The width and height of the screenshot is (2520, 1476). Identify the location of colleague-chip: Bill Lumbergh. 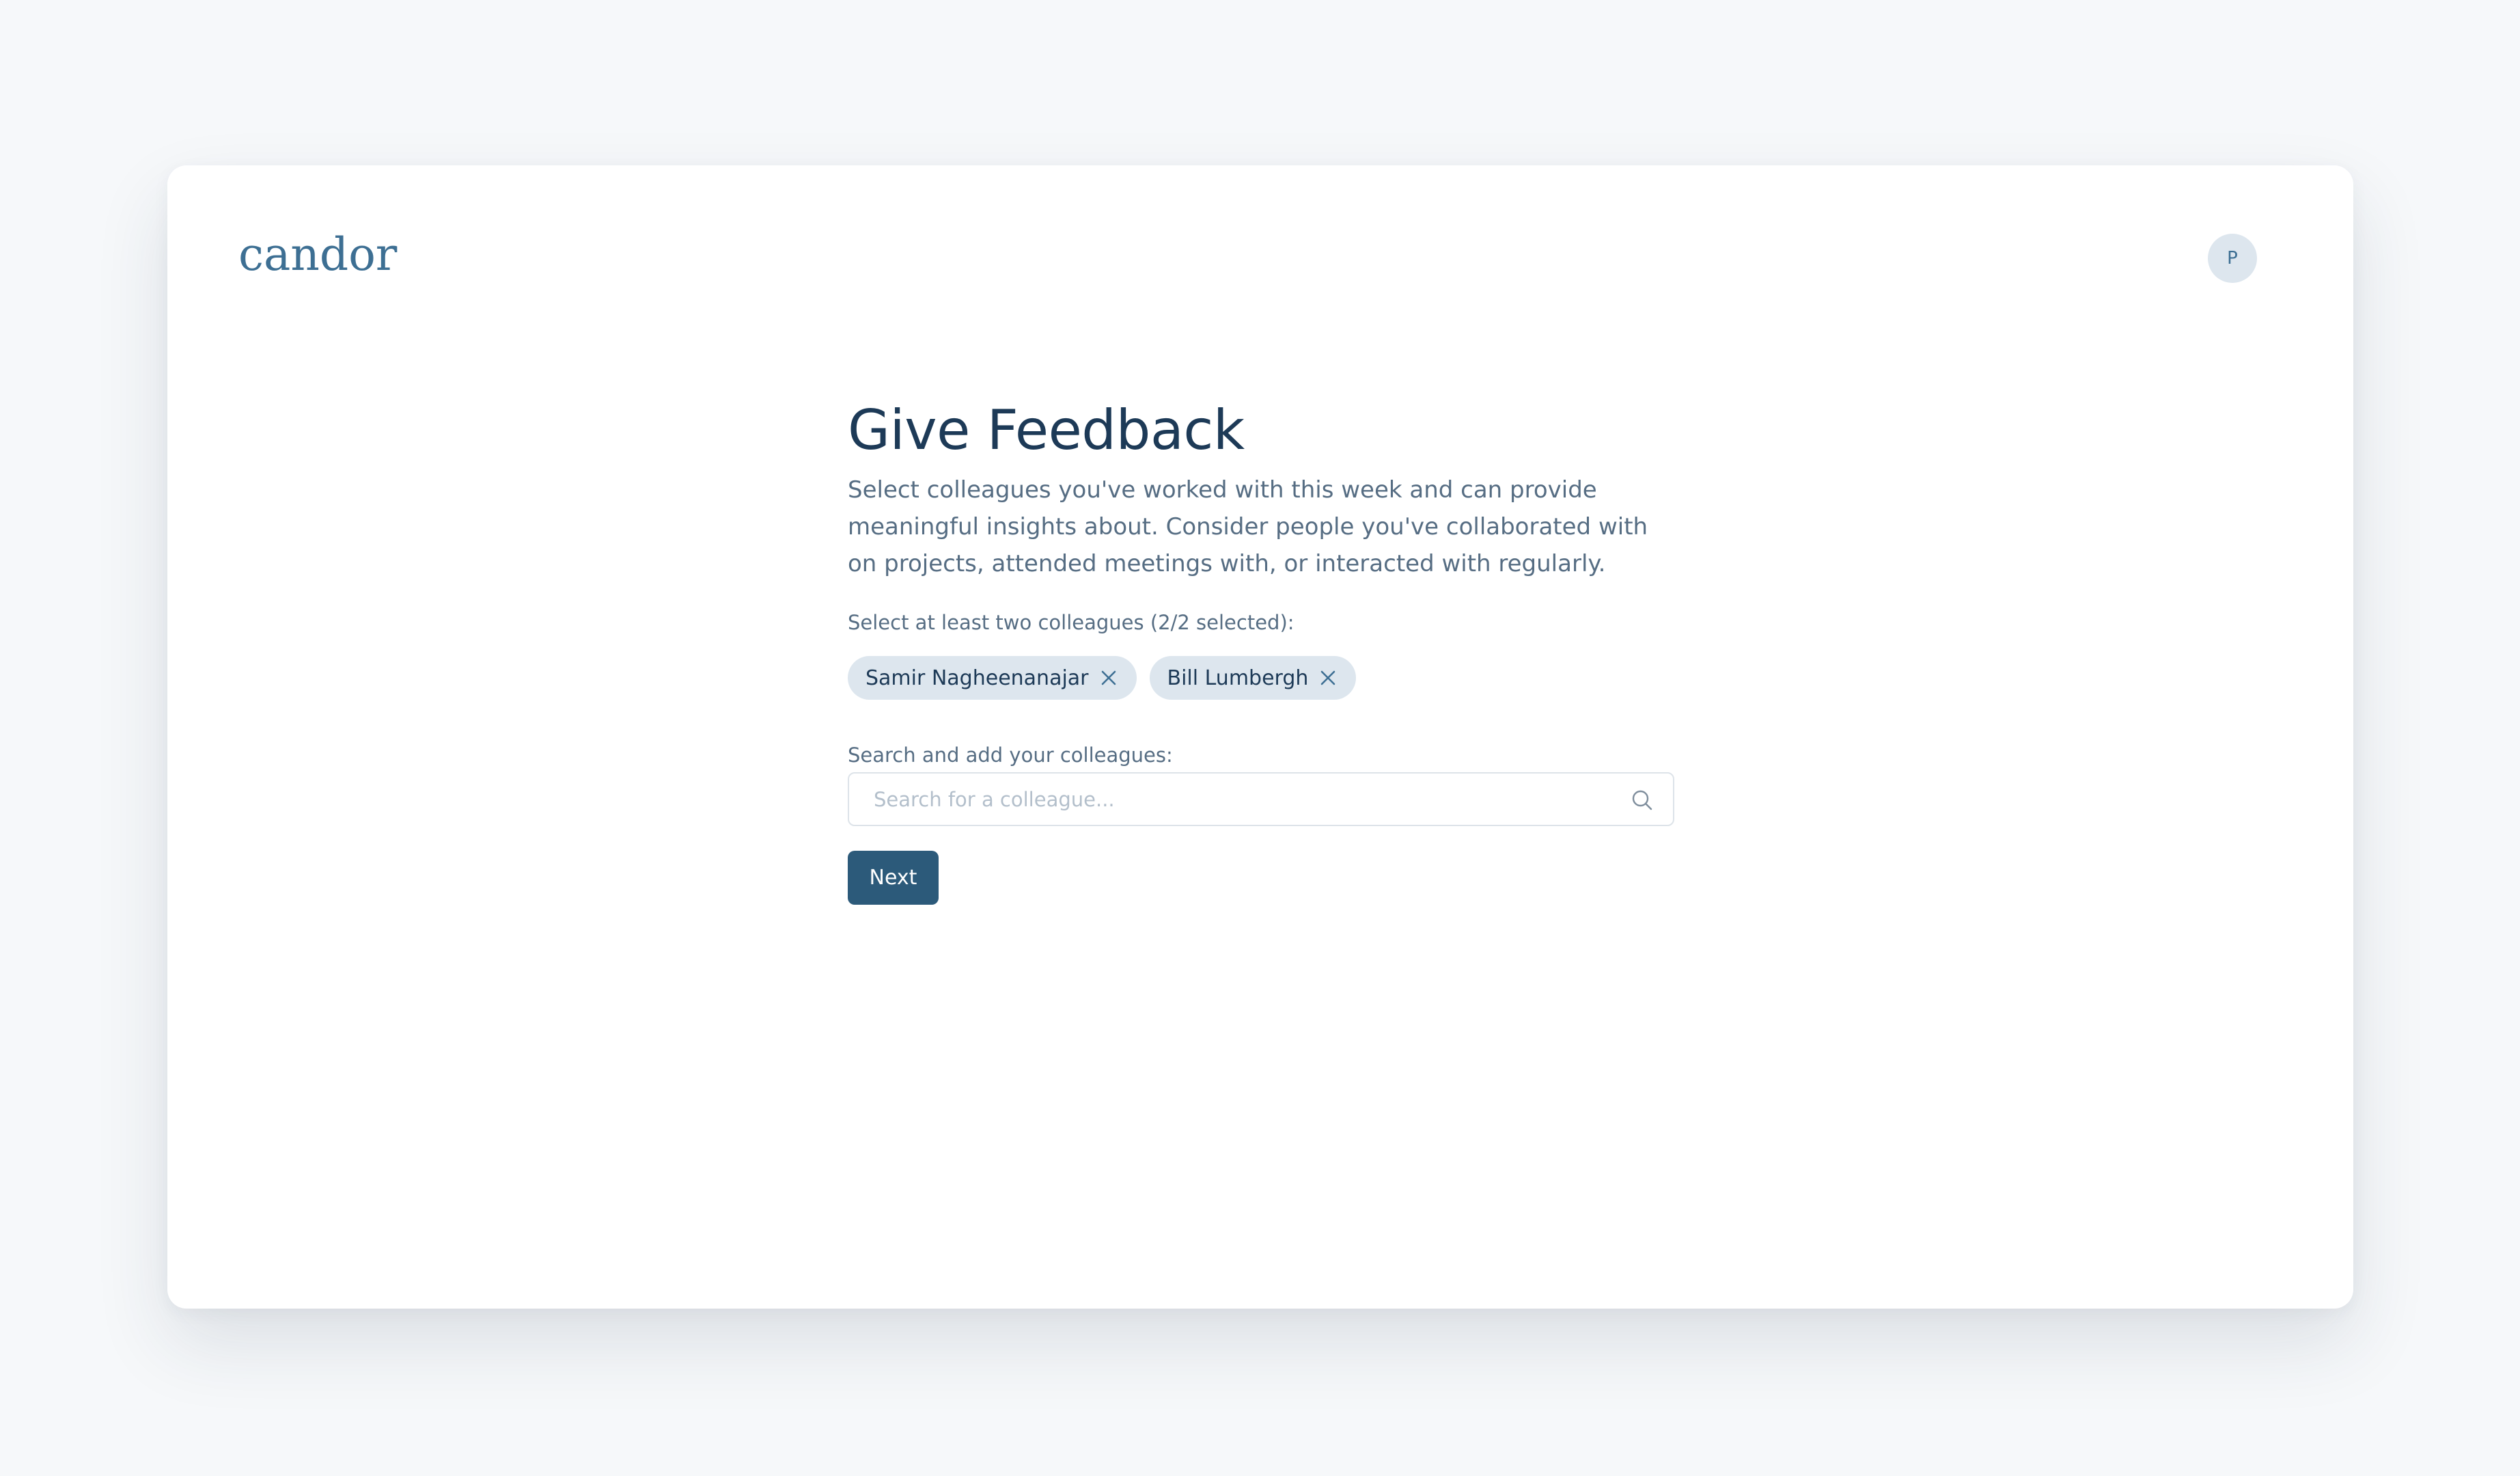
(1253, 678).